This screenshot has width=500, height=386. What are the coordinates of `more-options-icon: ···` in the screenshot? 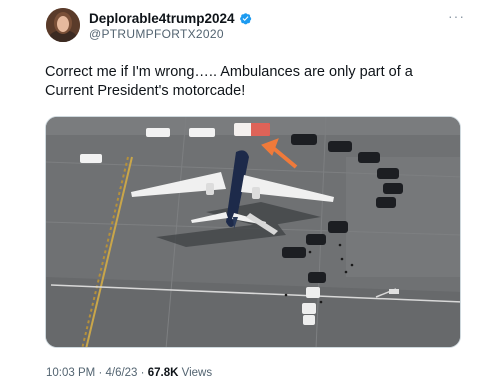 It's located at (456, 16).